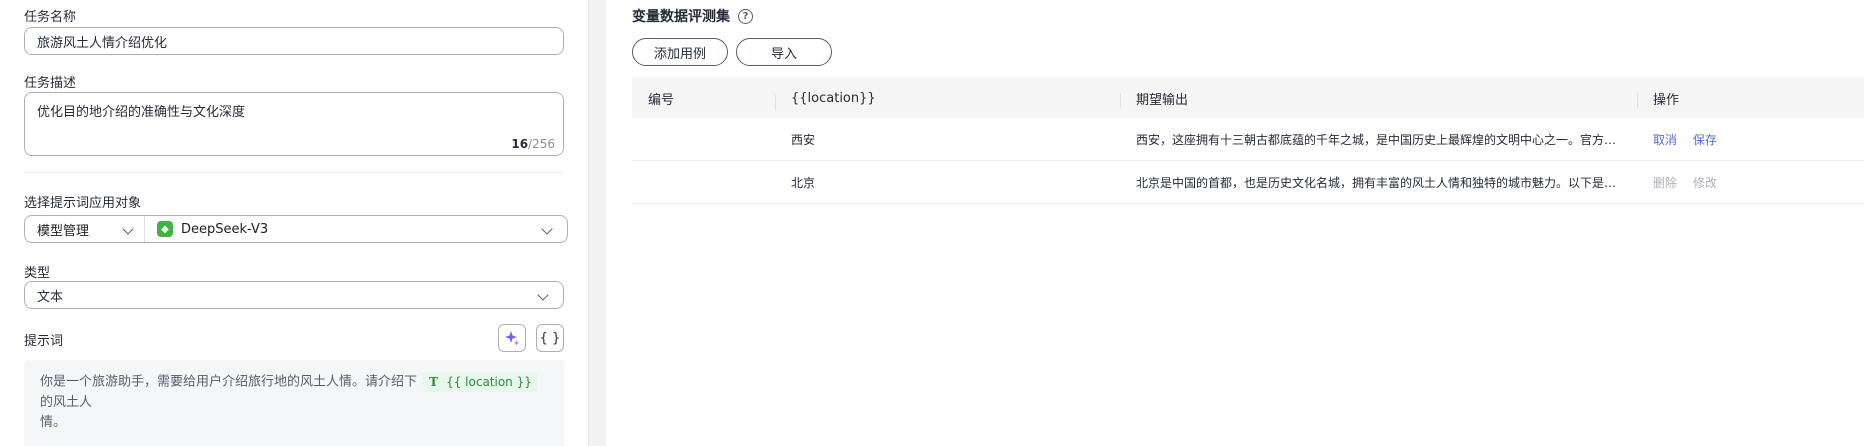 The height and width of the screenshot is (446, 1864). What do you see at coordinates (1665, 183) in the screenshot?
I see `delete-link: 删除` at bounding box center [1665, 183].